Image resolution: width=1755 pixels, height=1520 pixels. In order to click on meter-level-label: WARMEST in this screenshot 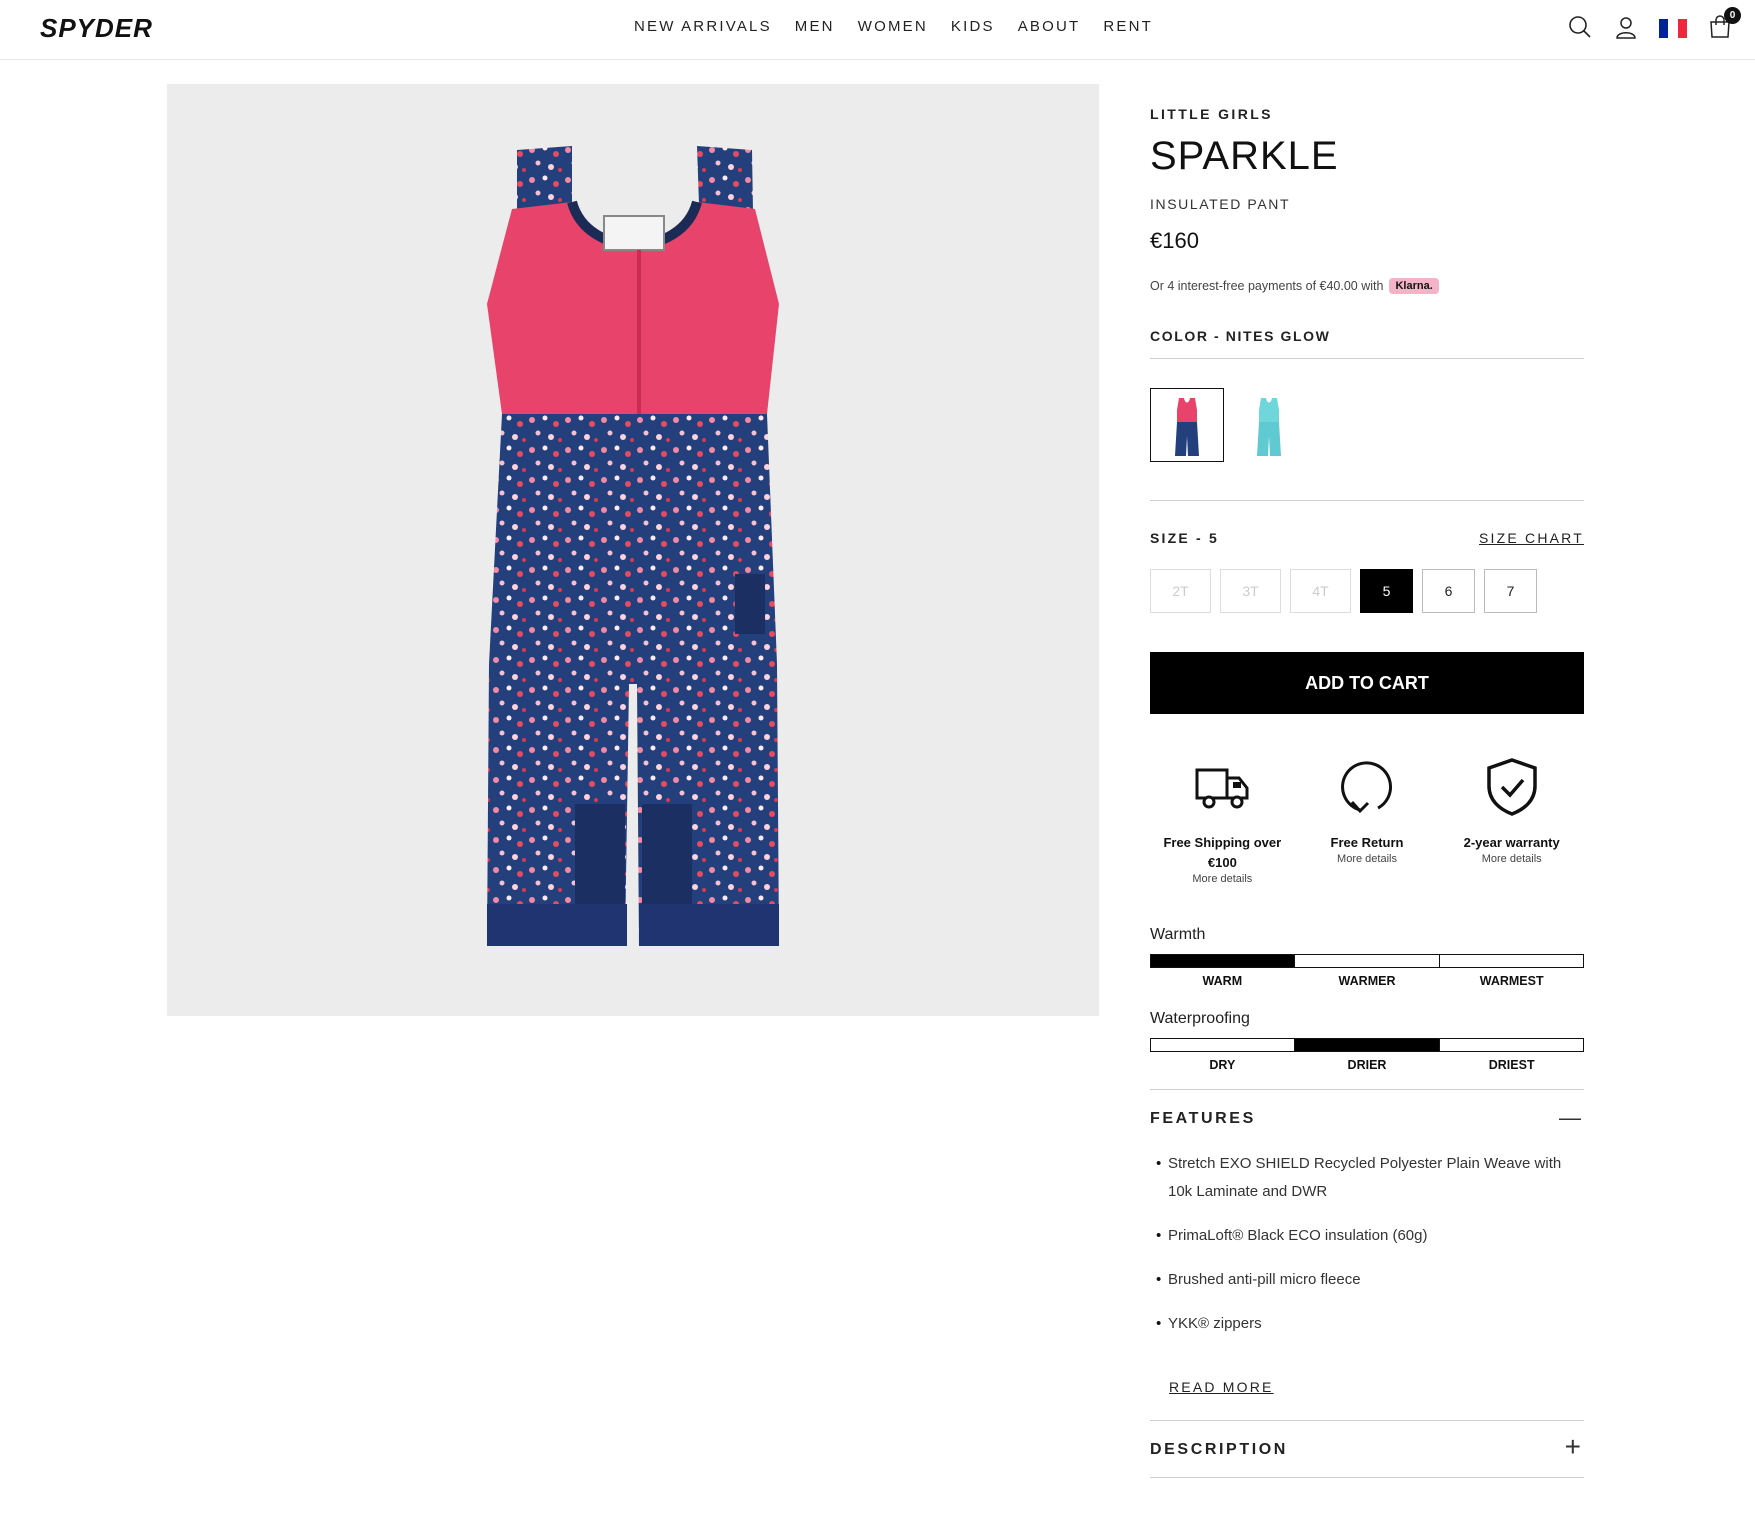, I will do `click(1511, 981)`.